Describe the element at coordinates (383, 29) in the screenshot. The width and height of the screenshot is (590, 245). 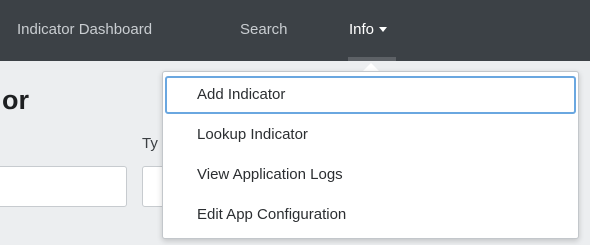
I see `chevron-down-icon` at that location.